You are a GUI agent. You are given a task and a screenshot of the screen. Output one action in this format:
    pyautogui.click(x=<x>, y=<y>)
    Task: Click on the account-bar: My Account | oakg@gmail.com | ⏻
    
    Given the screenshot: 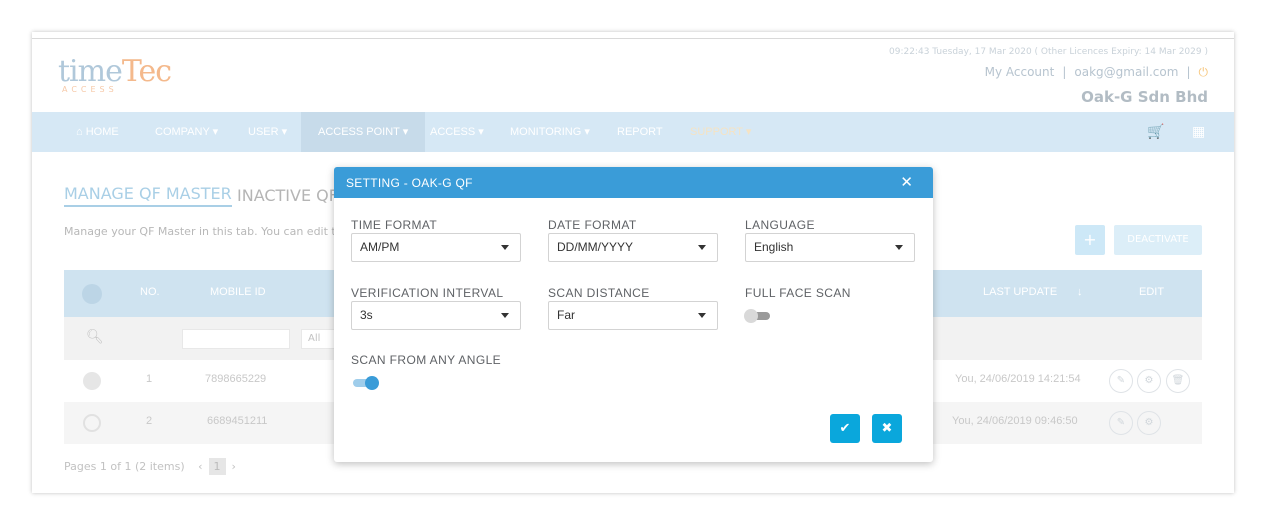 What is the action you would take?
    pyautogui.click(x=1096, y=72)
    